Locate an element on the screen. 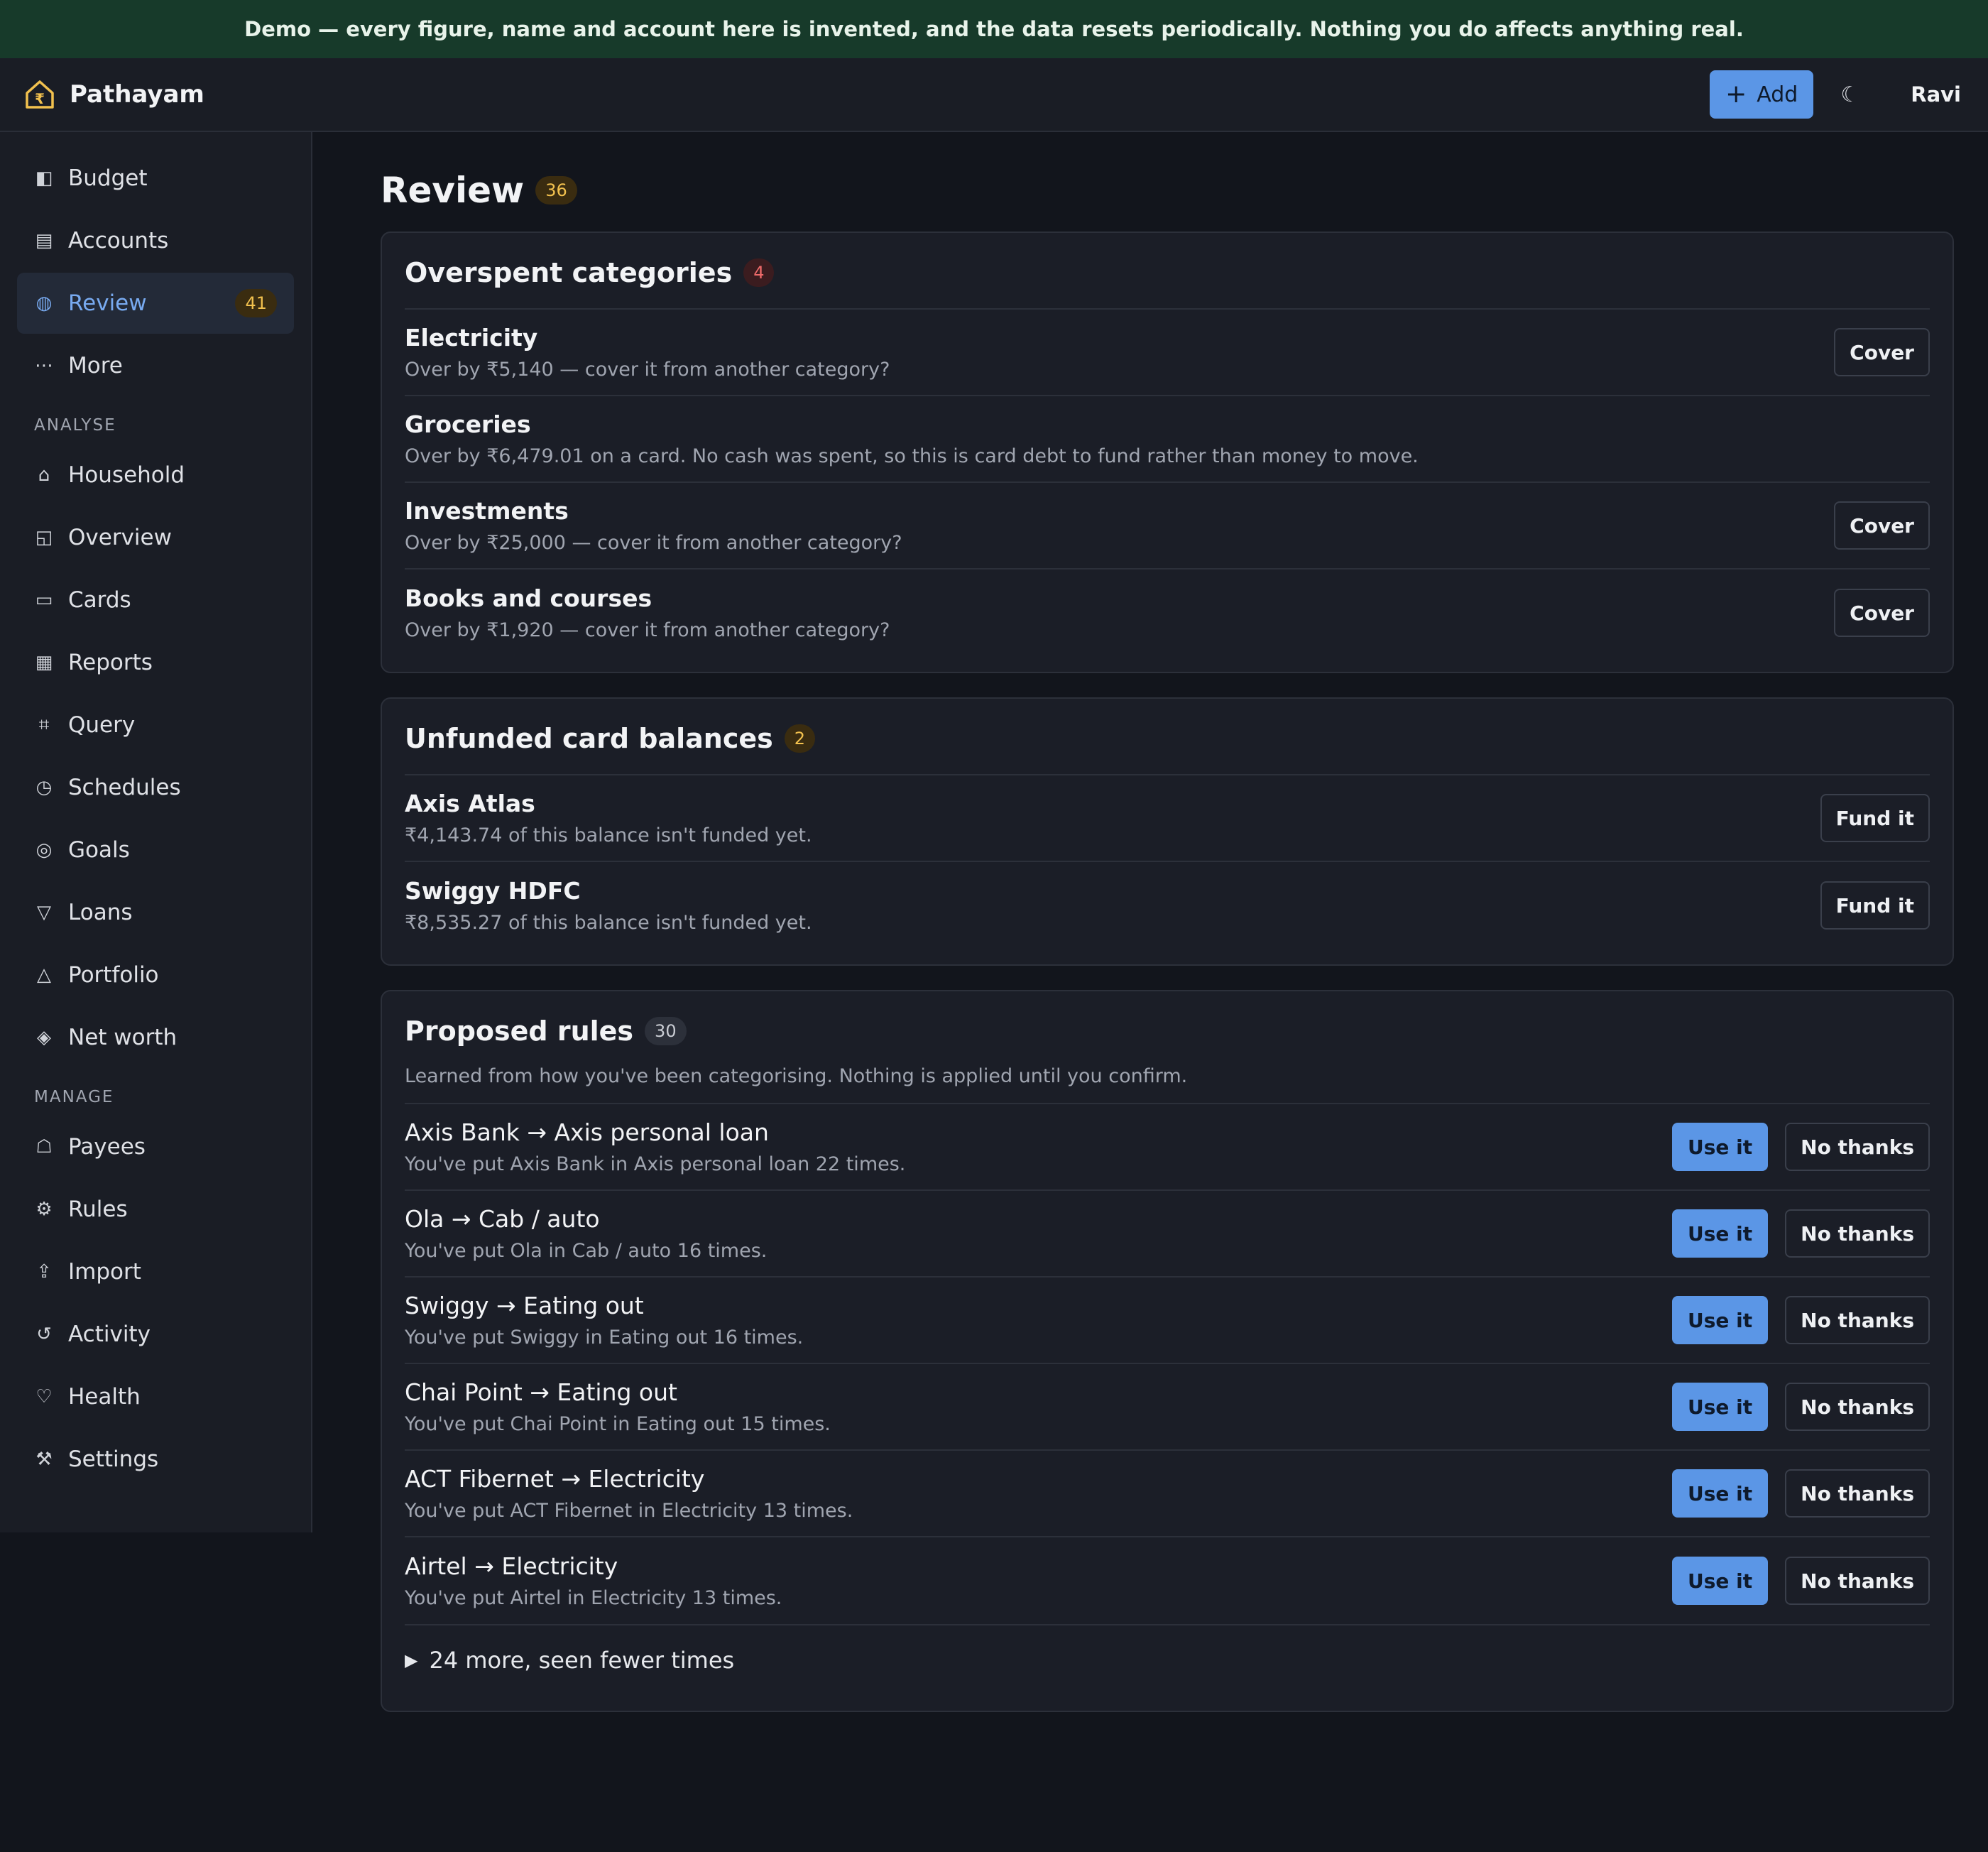 This screenshot has height=1852, width=1988. sidebar-item-settings: ⚒ Settings is located at coordinates (155, 1459).